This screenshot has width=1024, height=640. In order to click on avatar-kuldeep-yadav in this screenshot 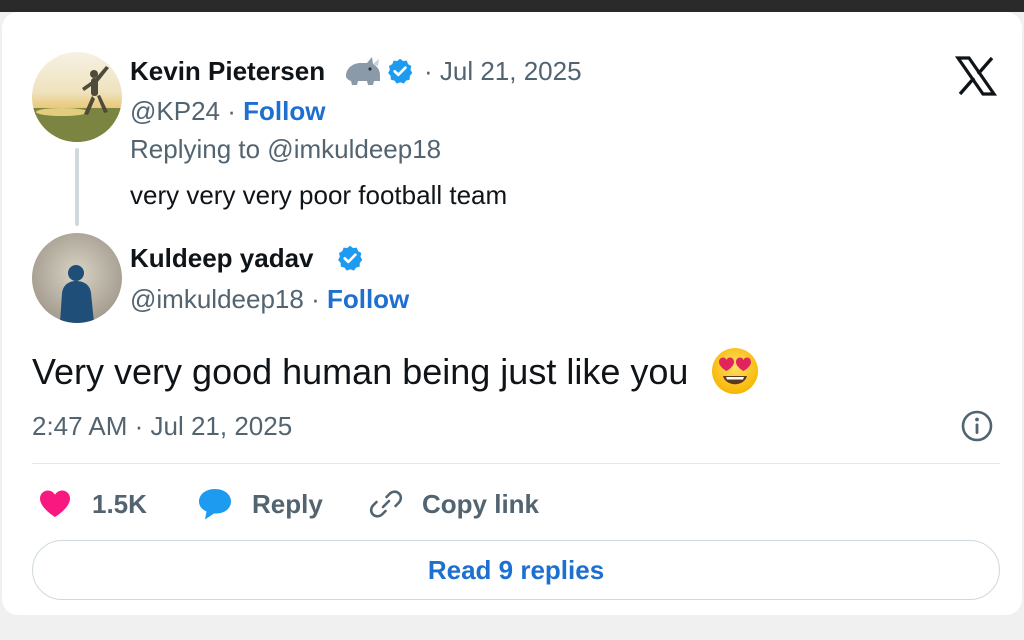, I will do `click(77, 278)`.